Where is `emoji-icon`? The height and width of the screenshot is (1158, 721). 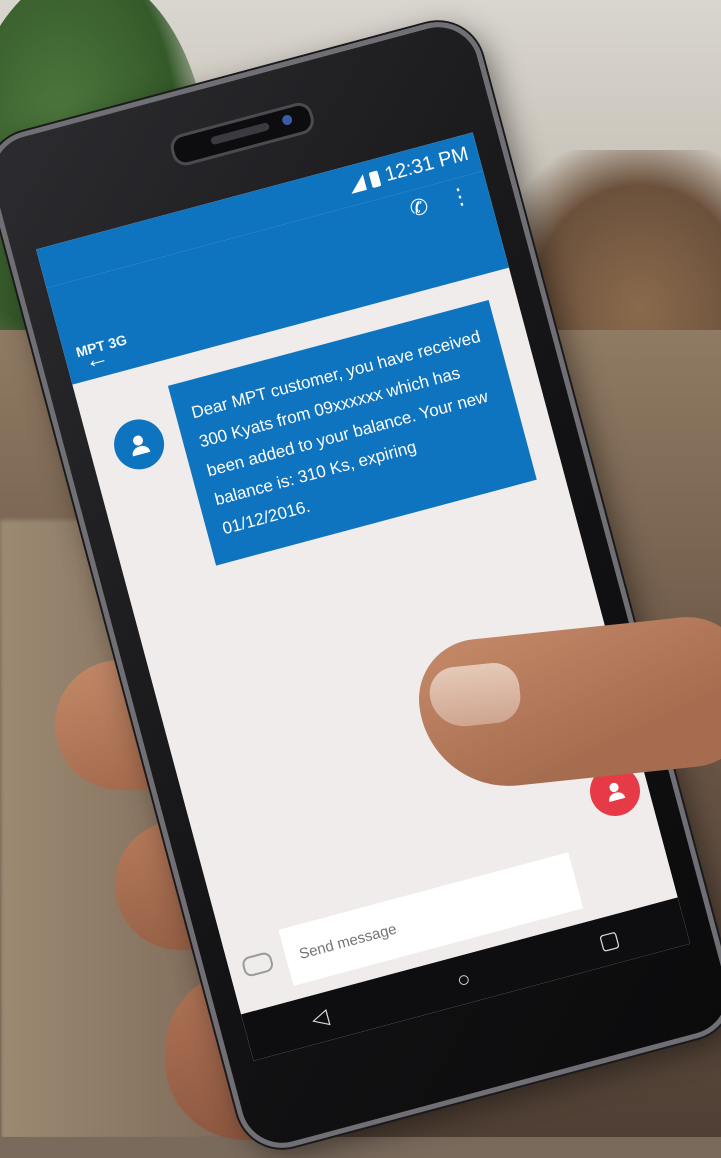
emoji-icon is located at coordinates (257, 964).